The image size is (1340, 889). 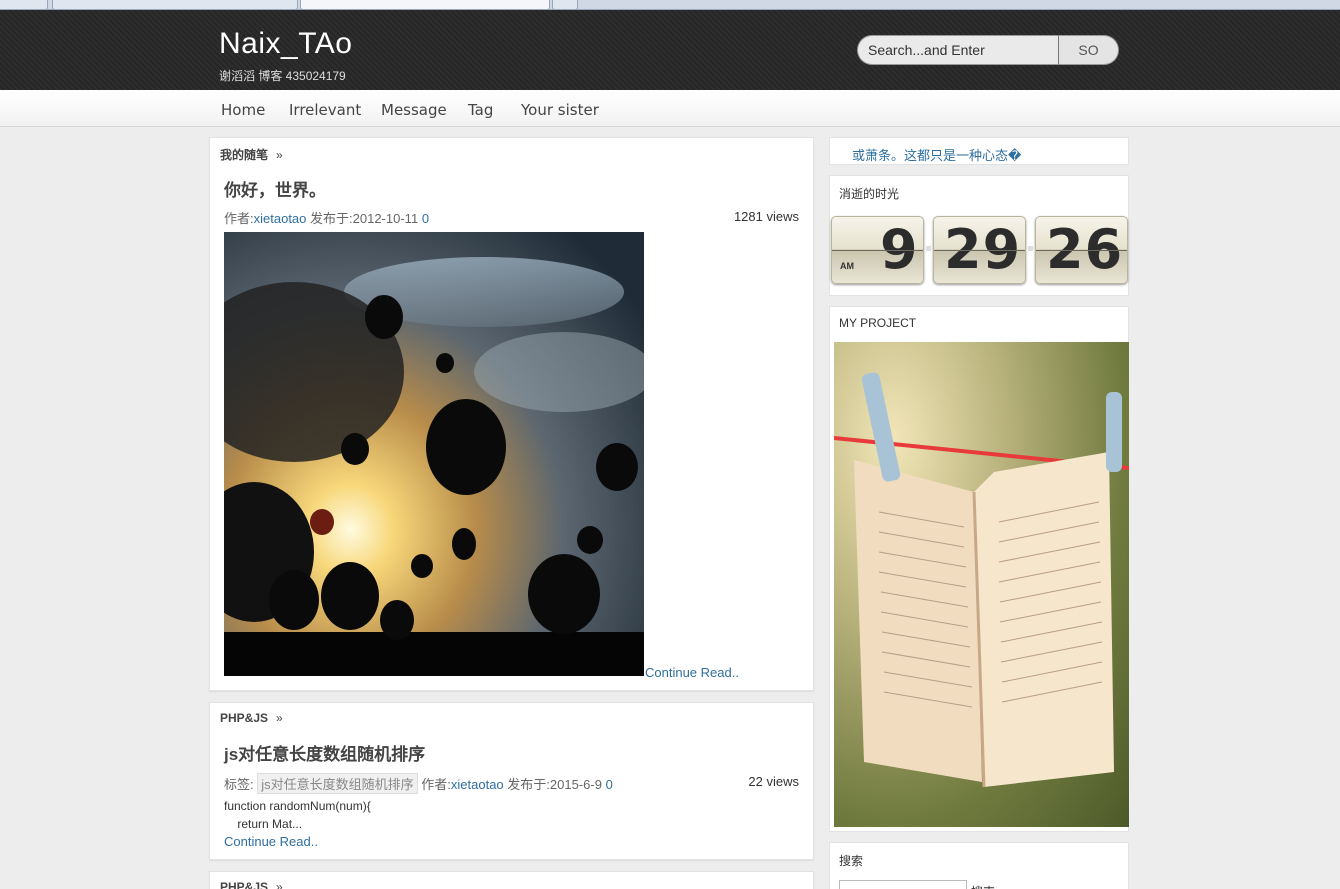 I want to click on marquee-text: 或萧条。这都只是一种心态�, so click(x=936, y=154).